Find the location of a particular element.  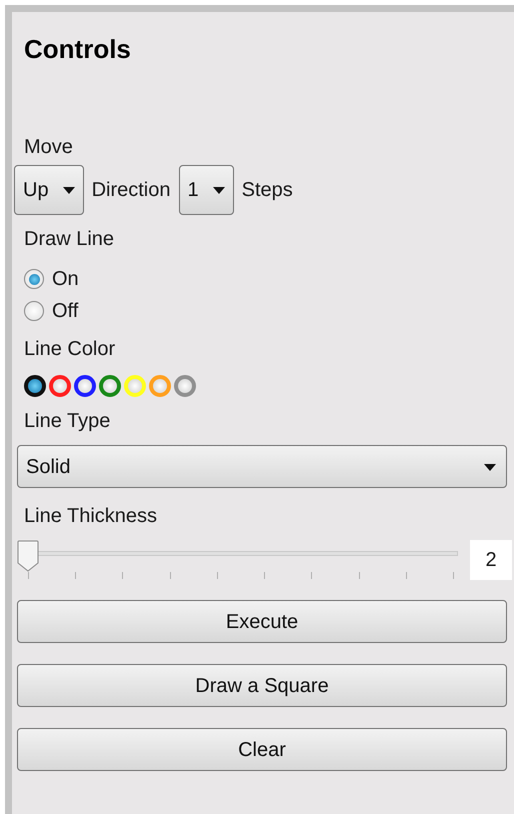

dropdown: Up is located at coordinates (49, 190).